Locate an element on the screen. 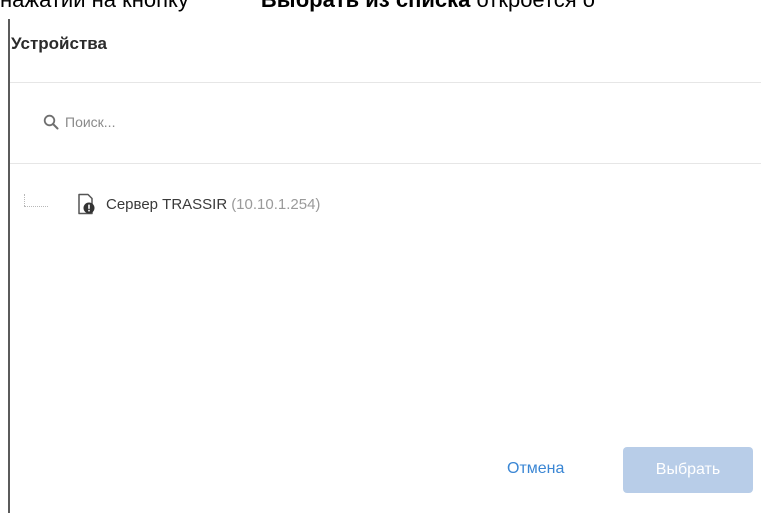 The height and width of the screenshot is (513, 761). select-button: Выбрать is located at coordinates (688, 470).